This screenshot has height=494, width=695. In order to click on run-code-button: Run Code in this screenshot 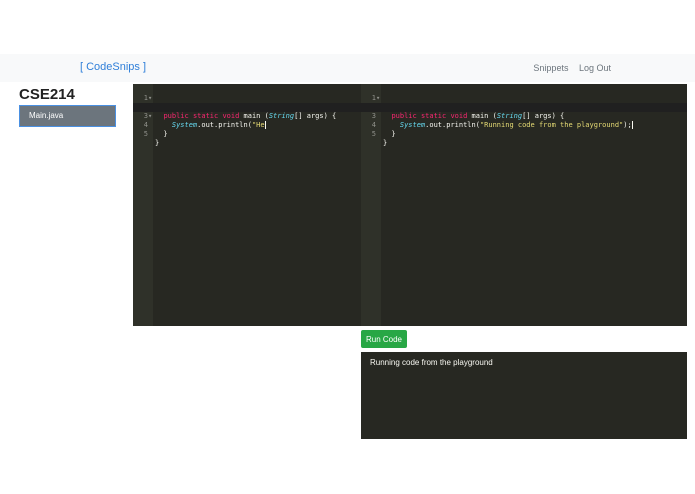, I will do `click(384, 339)`.